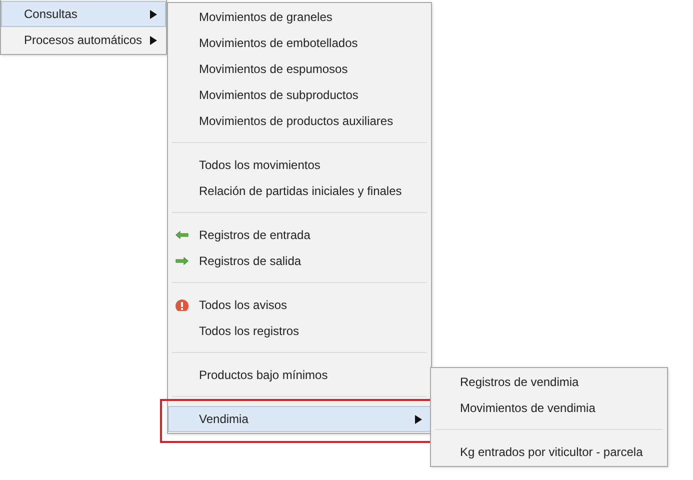 The height and width of the screenshot is (480, 693). I want to click on arrow-right-icon, so click(182, 261).